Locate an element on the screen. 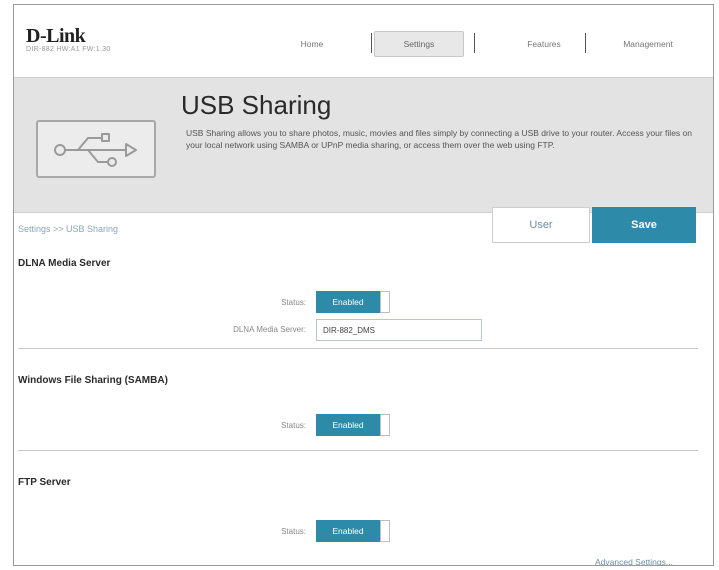 This screenshot has width=719, height=570. nav-management: Management is located at coordinates (648, 44).